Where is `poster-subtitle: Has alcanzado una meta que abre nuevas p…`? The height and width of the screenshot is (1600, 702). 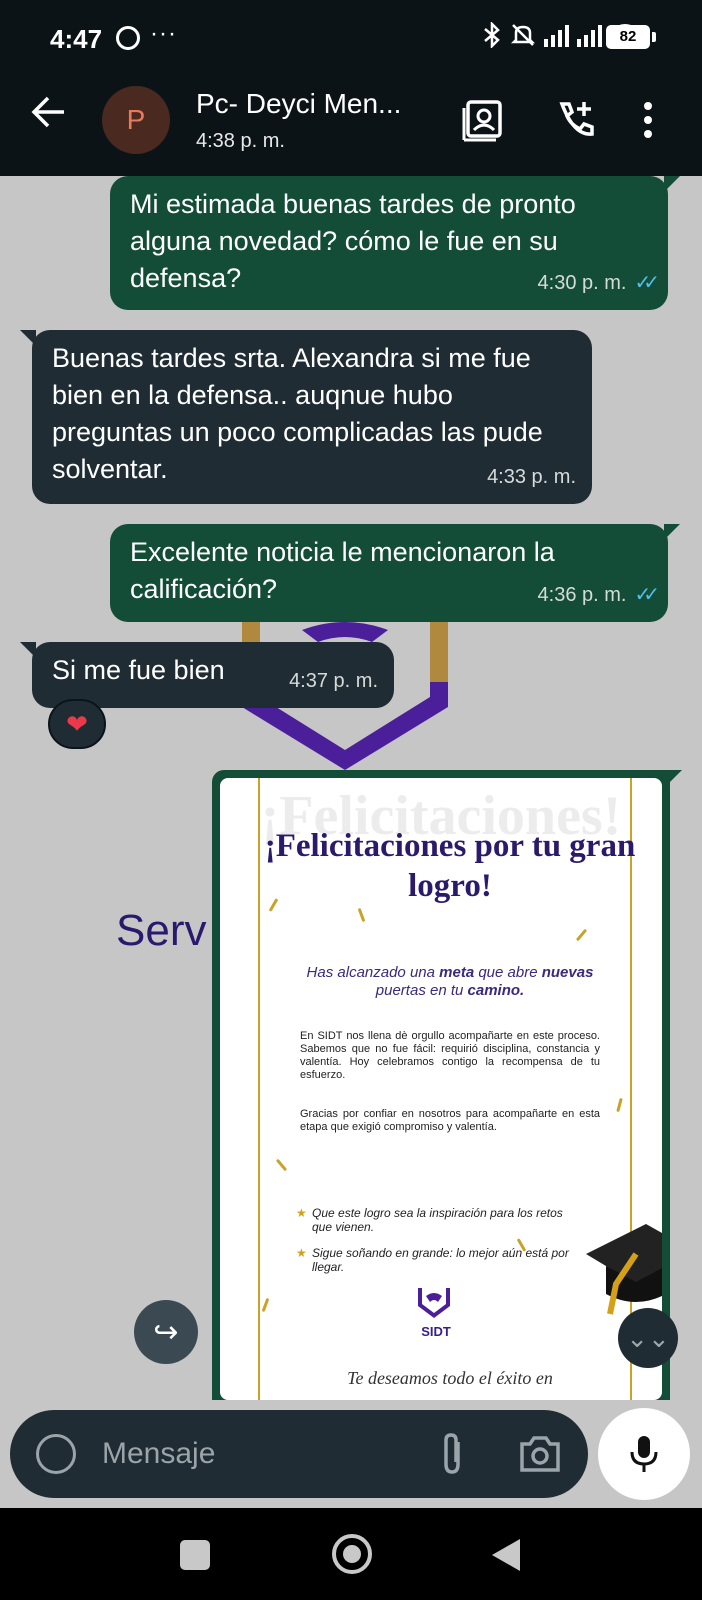
poster-subtitle: Has alcanzado una meta que abre nuevas p… is located at coordinates (450, 982).